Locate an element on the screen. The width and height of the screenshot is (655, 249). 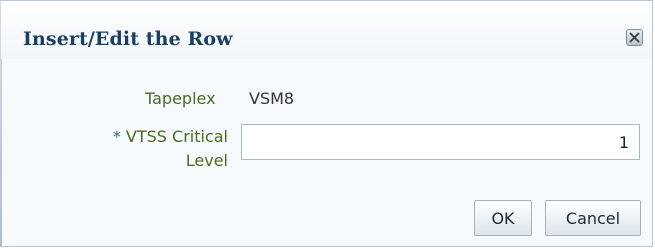
vtss-critical-level-label: * VTSS Critical Level is located at coordinates (170, 149).